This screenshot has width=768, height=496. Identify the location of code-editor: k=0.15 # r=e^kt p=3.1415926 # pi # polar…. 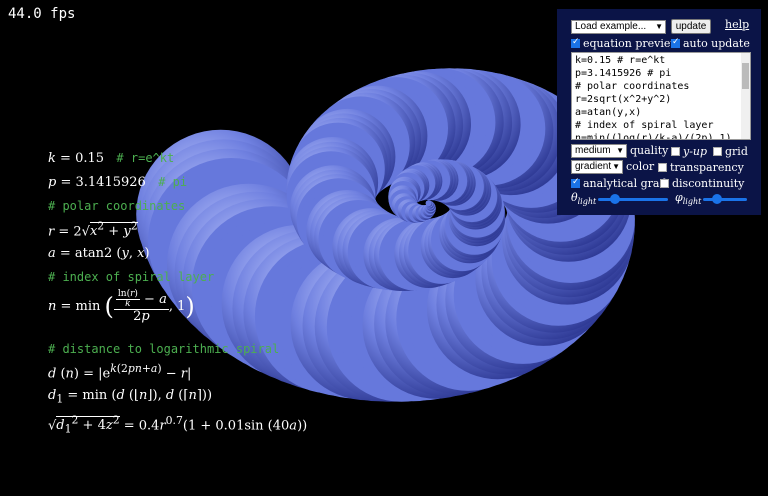
(661, 96).